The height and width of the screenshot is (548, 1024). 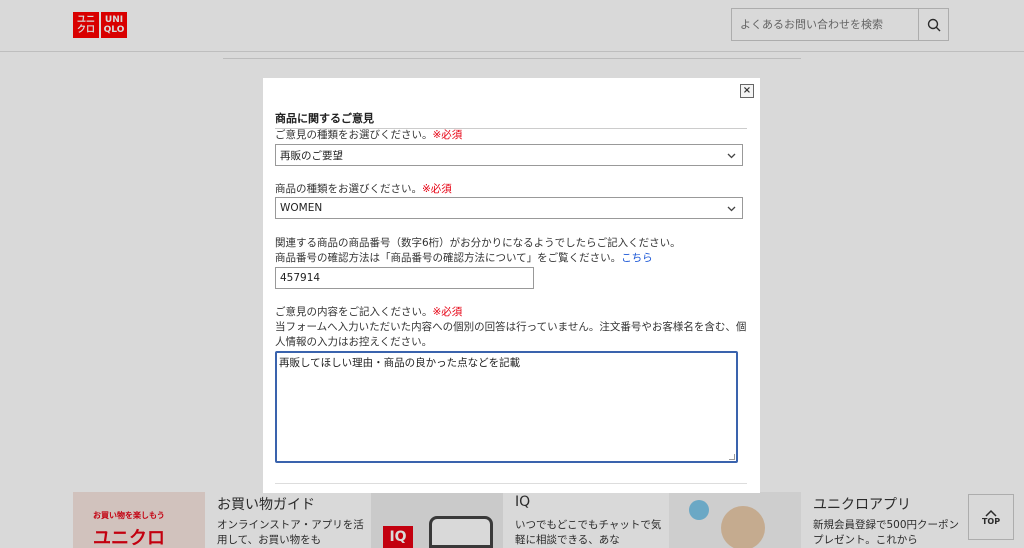 What do you see at coordinates (369, 135) in the screenshot?
I see `feedback-type-label: ご意見の種類をお選びください。※必須` at bounding box center [369, 135].